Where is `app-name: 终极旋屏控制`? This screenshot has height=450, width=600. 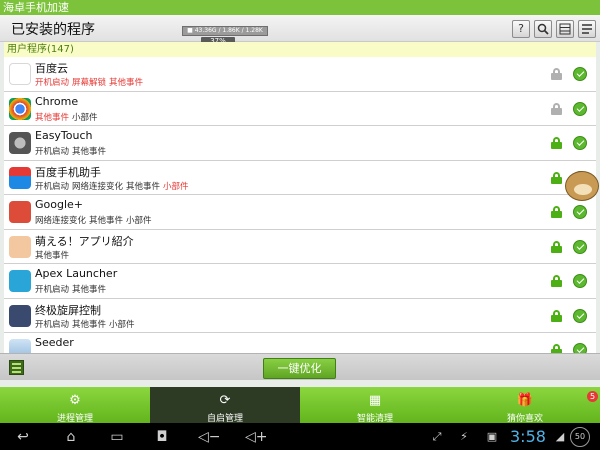
app-name: 终极旋屏控制 is located at coordinates (68, 310).